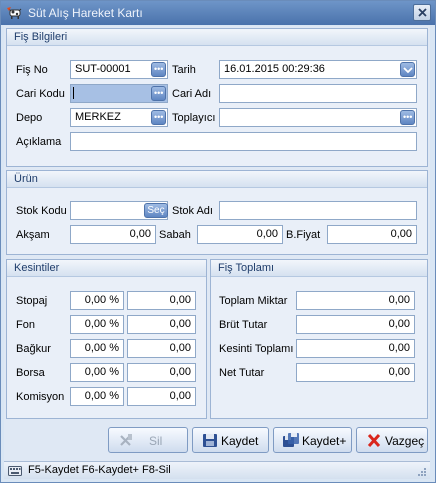  Describe the element at coordinates (318, 69) in the screenshot. I see `tarih-field: 16.01.2015 00:29:36` at that location.